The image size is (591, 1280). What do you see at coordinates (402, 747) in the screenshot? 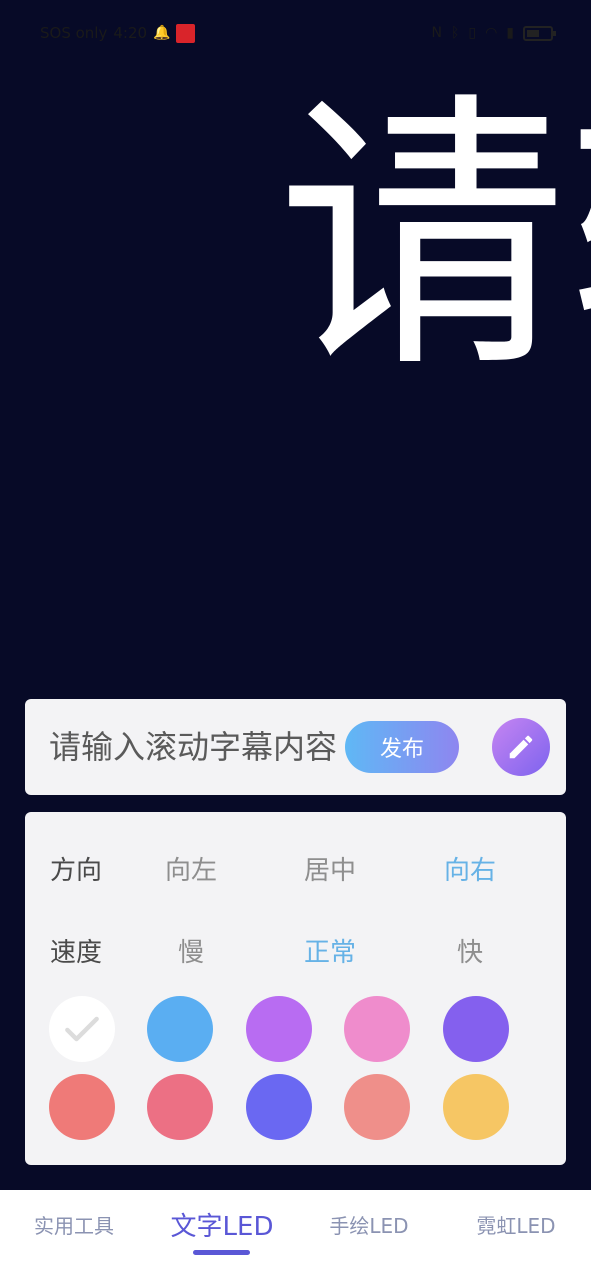
I see `publish-button: 发布` at bounding box center [402, 747].